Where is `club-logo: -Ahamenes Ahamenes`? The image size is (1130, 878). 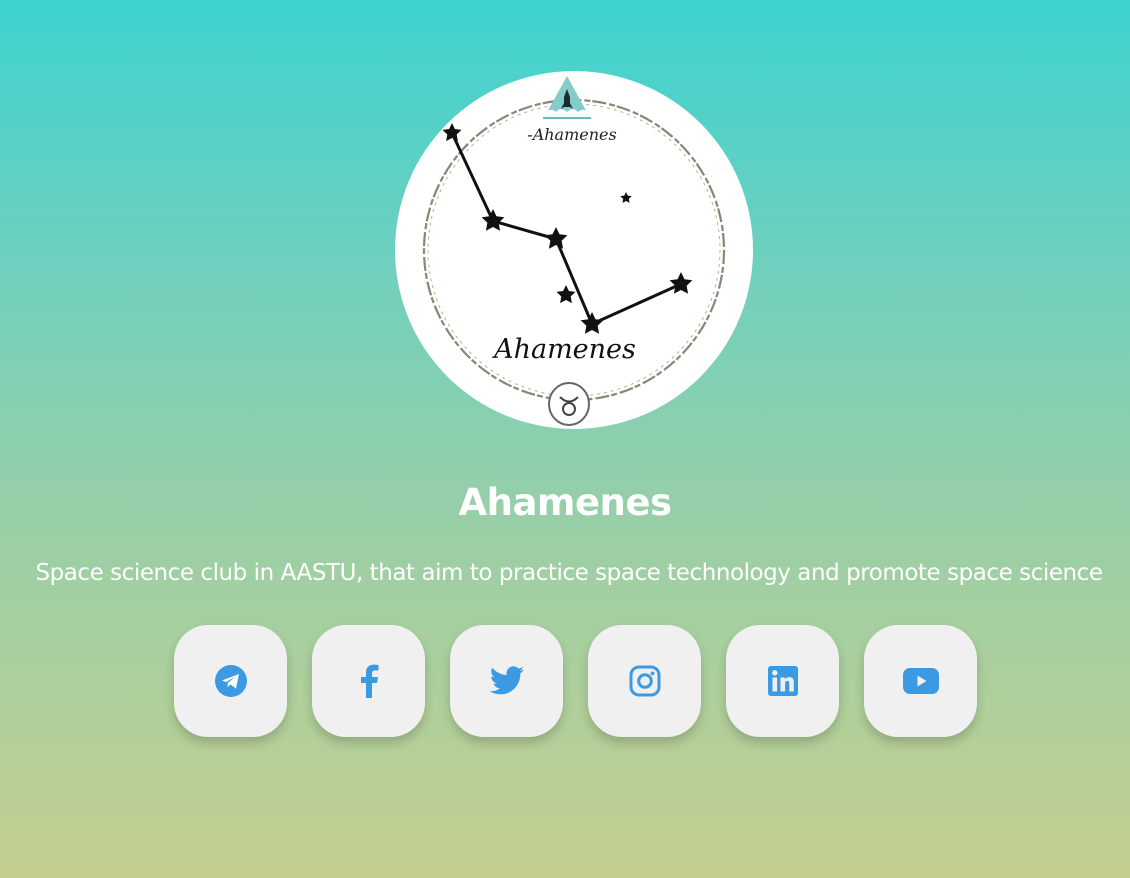
club-logo: -Ahamenes Ahamenes is located at coordinates (574, 250).